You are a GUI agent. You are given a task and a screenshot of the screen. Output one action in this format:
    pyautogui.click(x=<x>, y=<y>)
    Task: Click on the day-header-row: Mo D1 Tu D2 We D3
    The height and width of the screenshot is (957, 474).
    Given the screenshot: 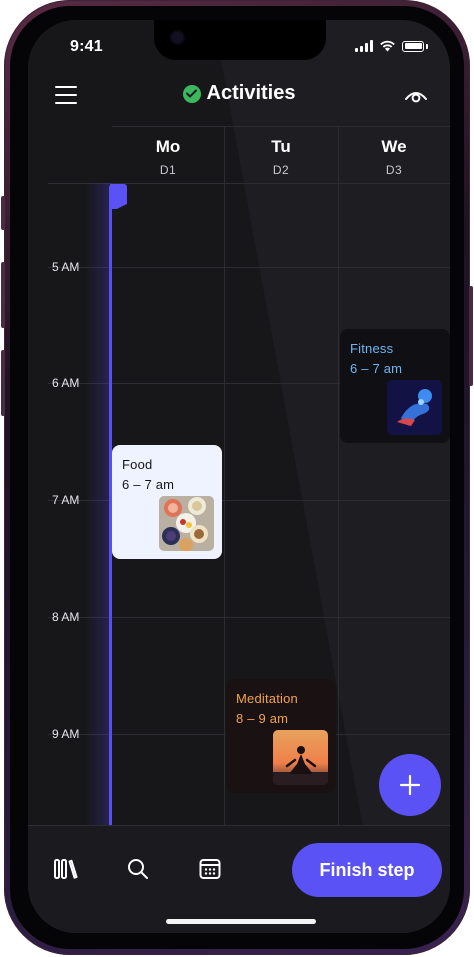 What is the action you would take?
    pyautogui.click(x=281, y=154)
    